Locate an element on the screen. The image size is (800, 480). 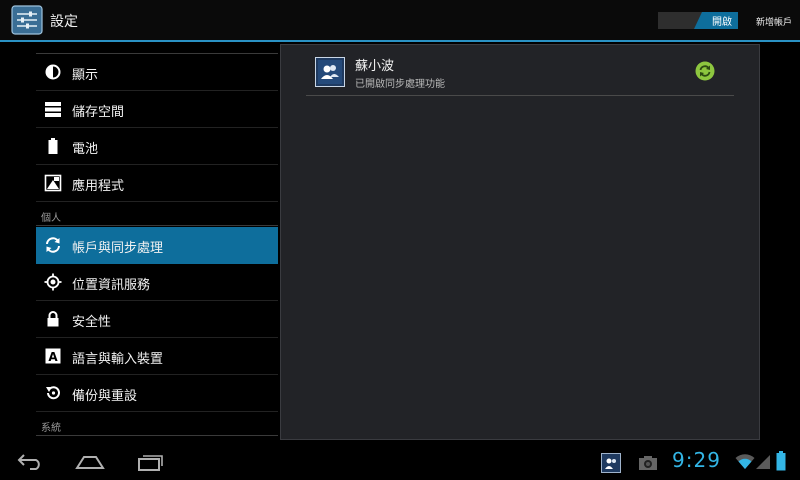
language-icon: A is located at coordinates (53, 356).